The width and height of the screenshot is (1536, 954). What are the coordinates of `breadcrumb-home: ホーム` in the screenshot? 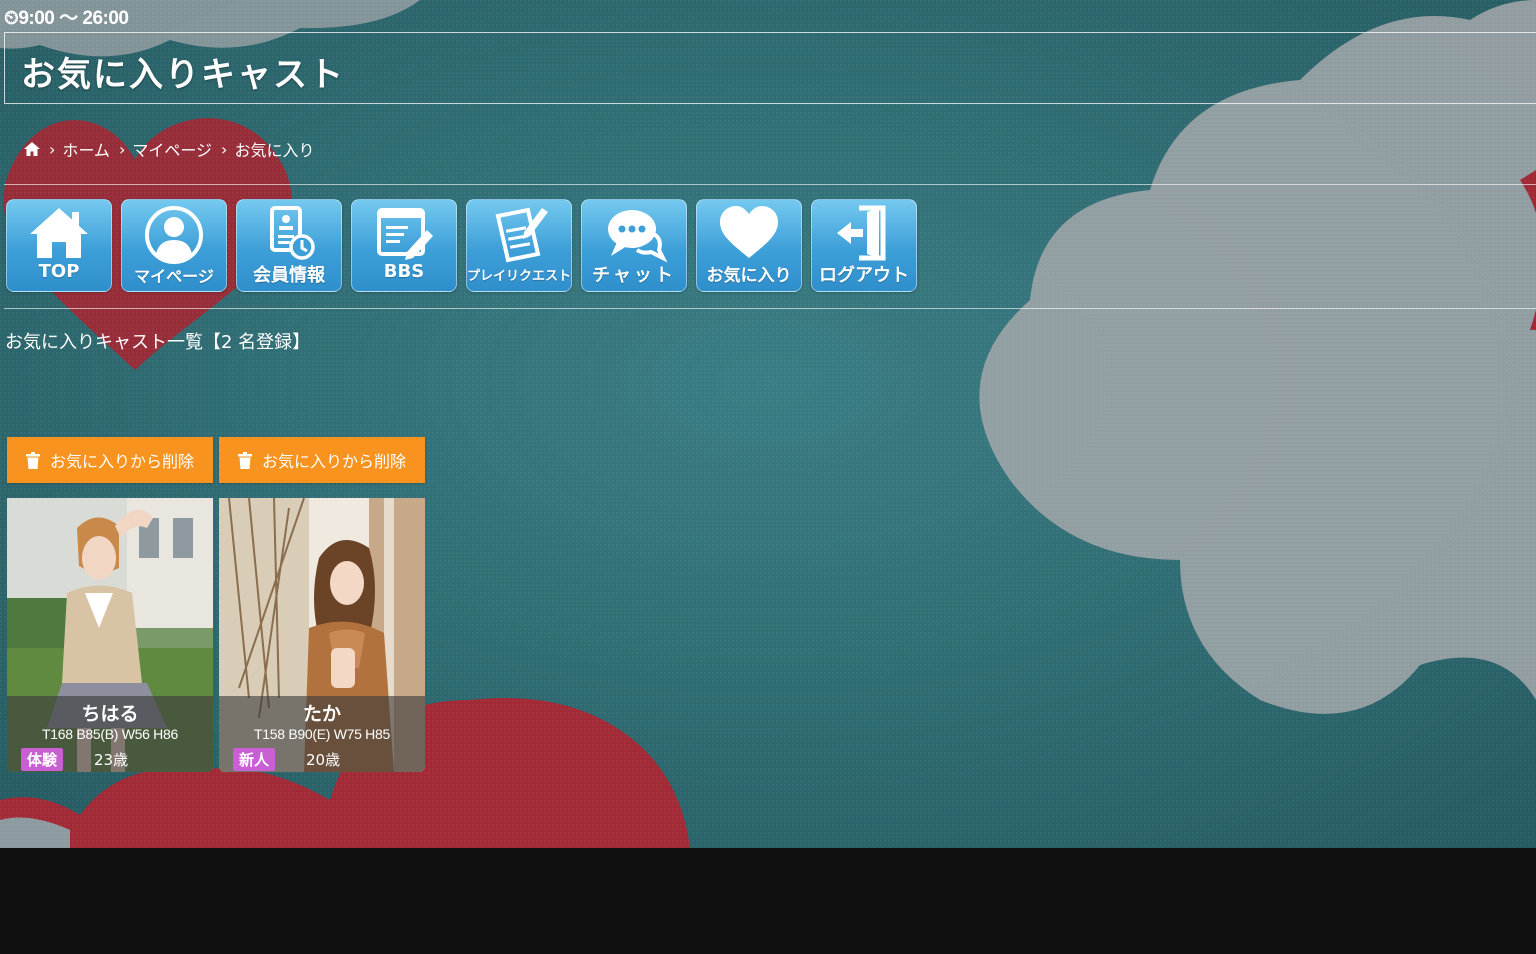 It's located at (86, 149).